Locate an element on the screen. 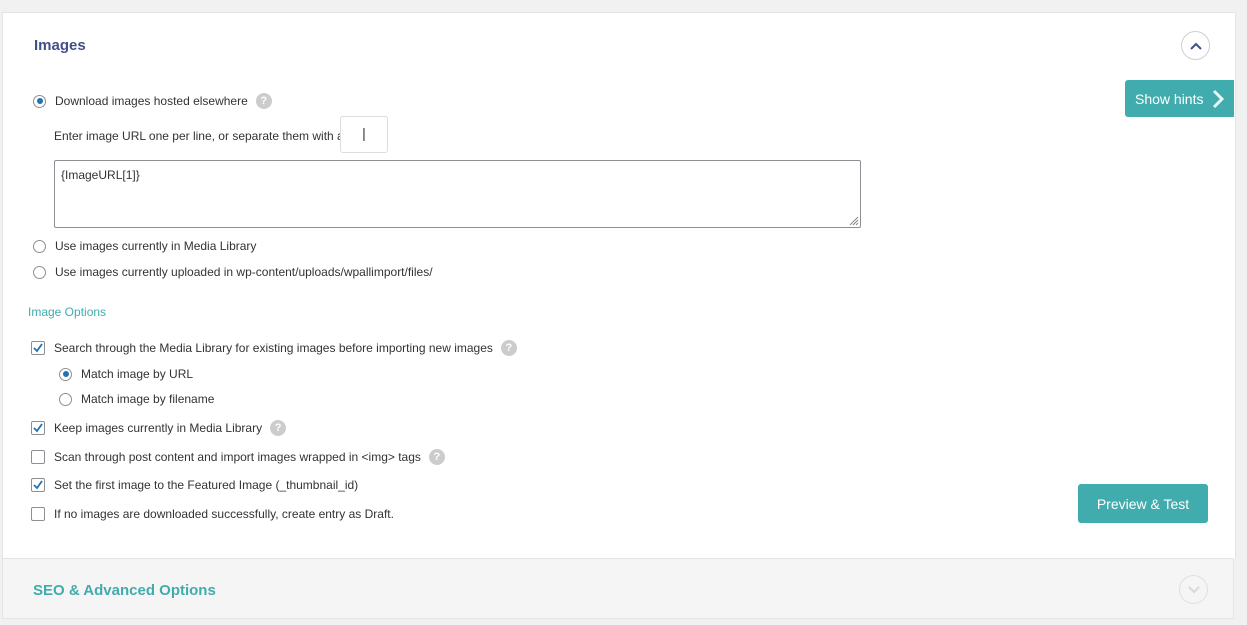 The width and height of the screenshot is (1247, 625). image-url-textarea: {ImageURL[1]} is located at coordinates (457, 194).